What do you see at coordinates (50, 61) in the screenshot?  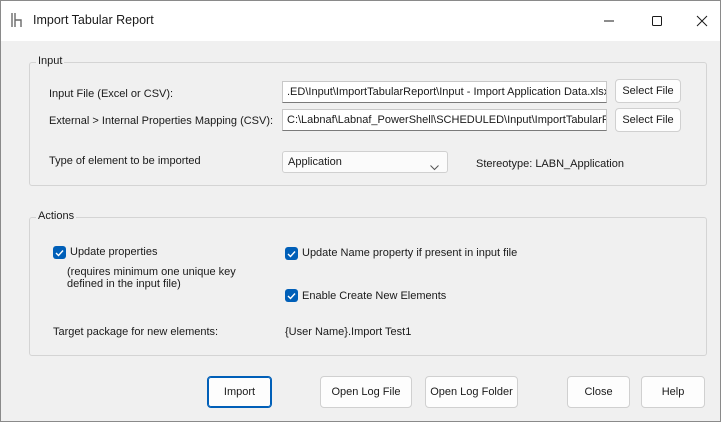 I see `input-group-title: Input` at bounding box center [50, 61].